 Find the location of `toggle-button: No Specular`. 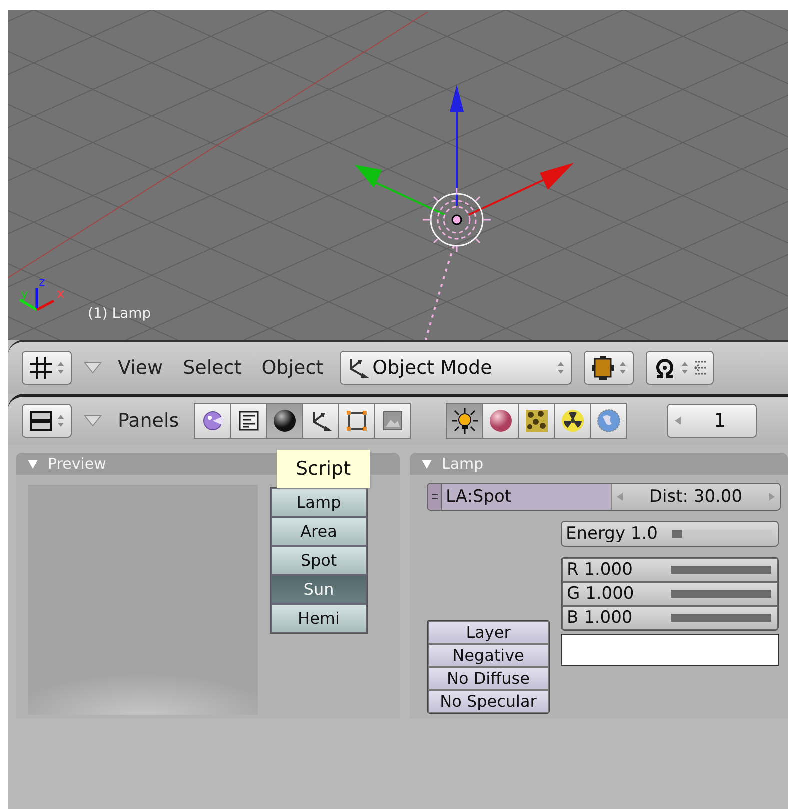

toggle-button: No Specular is located at coordinates (488, 701).